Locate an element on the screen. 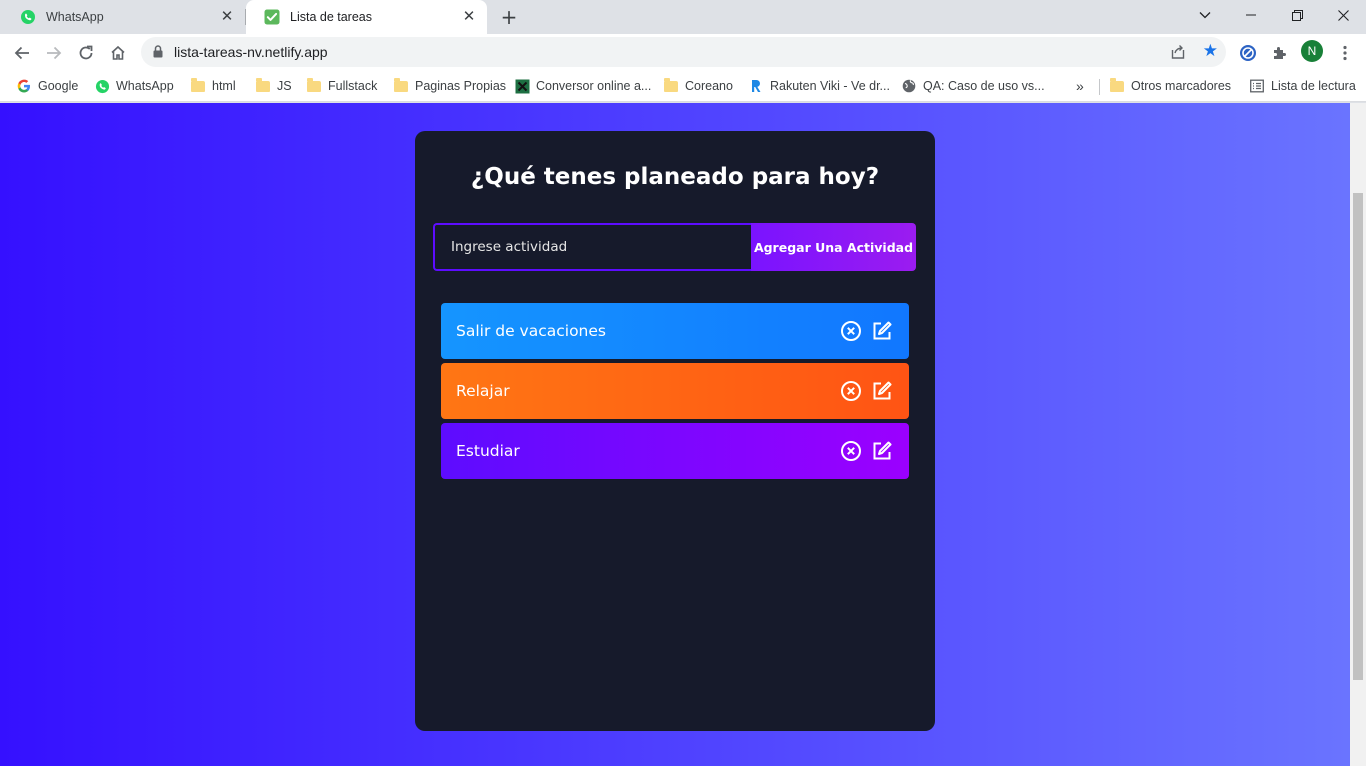 This screenshot has height=766, width=1366. lock-icon is located at coordinates (158, 53).